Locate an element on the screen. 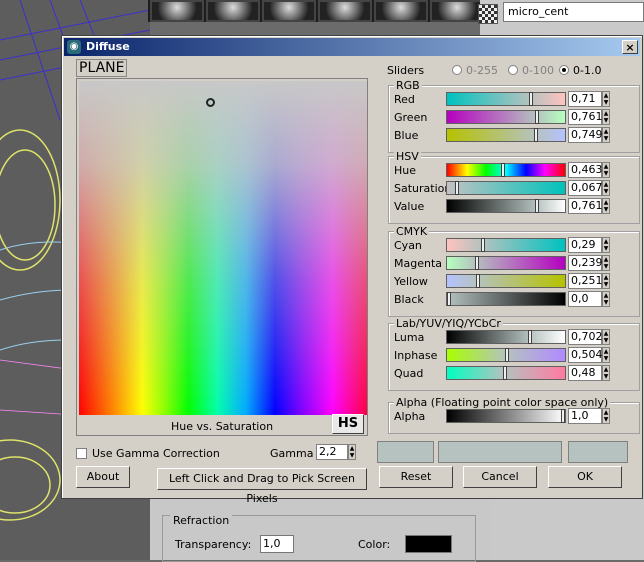  slider-label-blue: Blue is located at coordinates (406, 135).